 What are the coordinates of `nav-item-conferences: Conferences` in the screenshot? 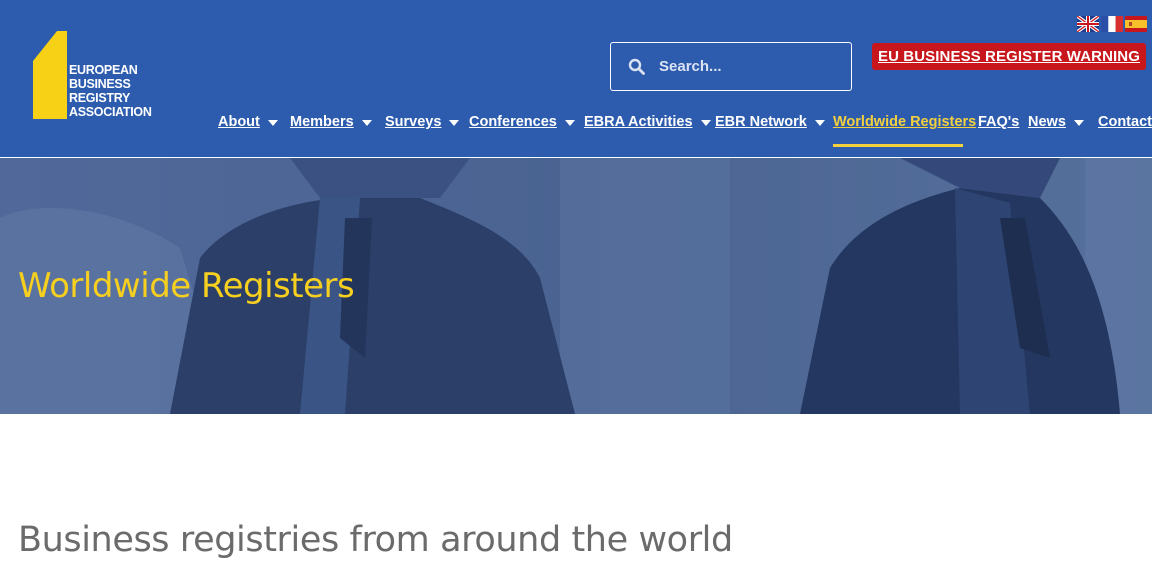 It's located at (522, 122).